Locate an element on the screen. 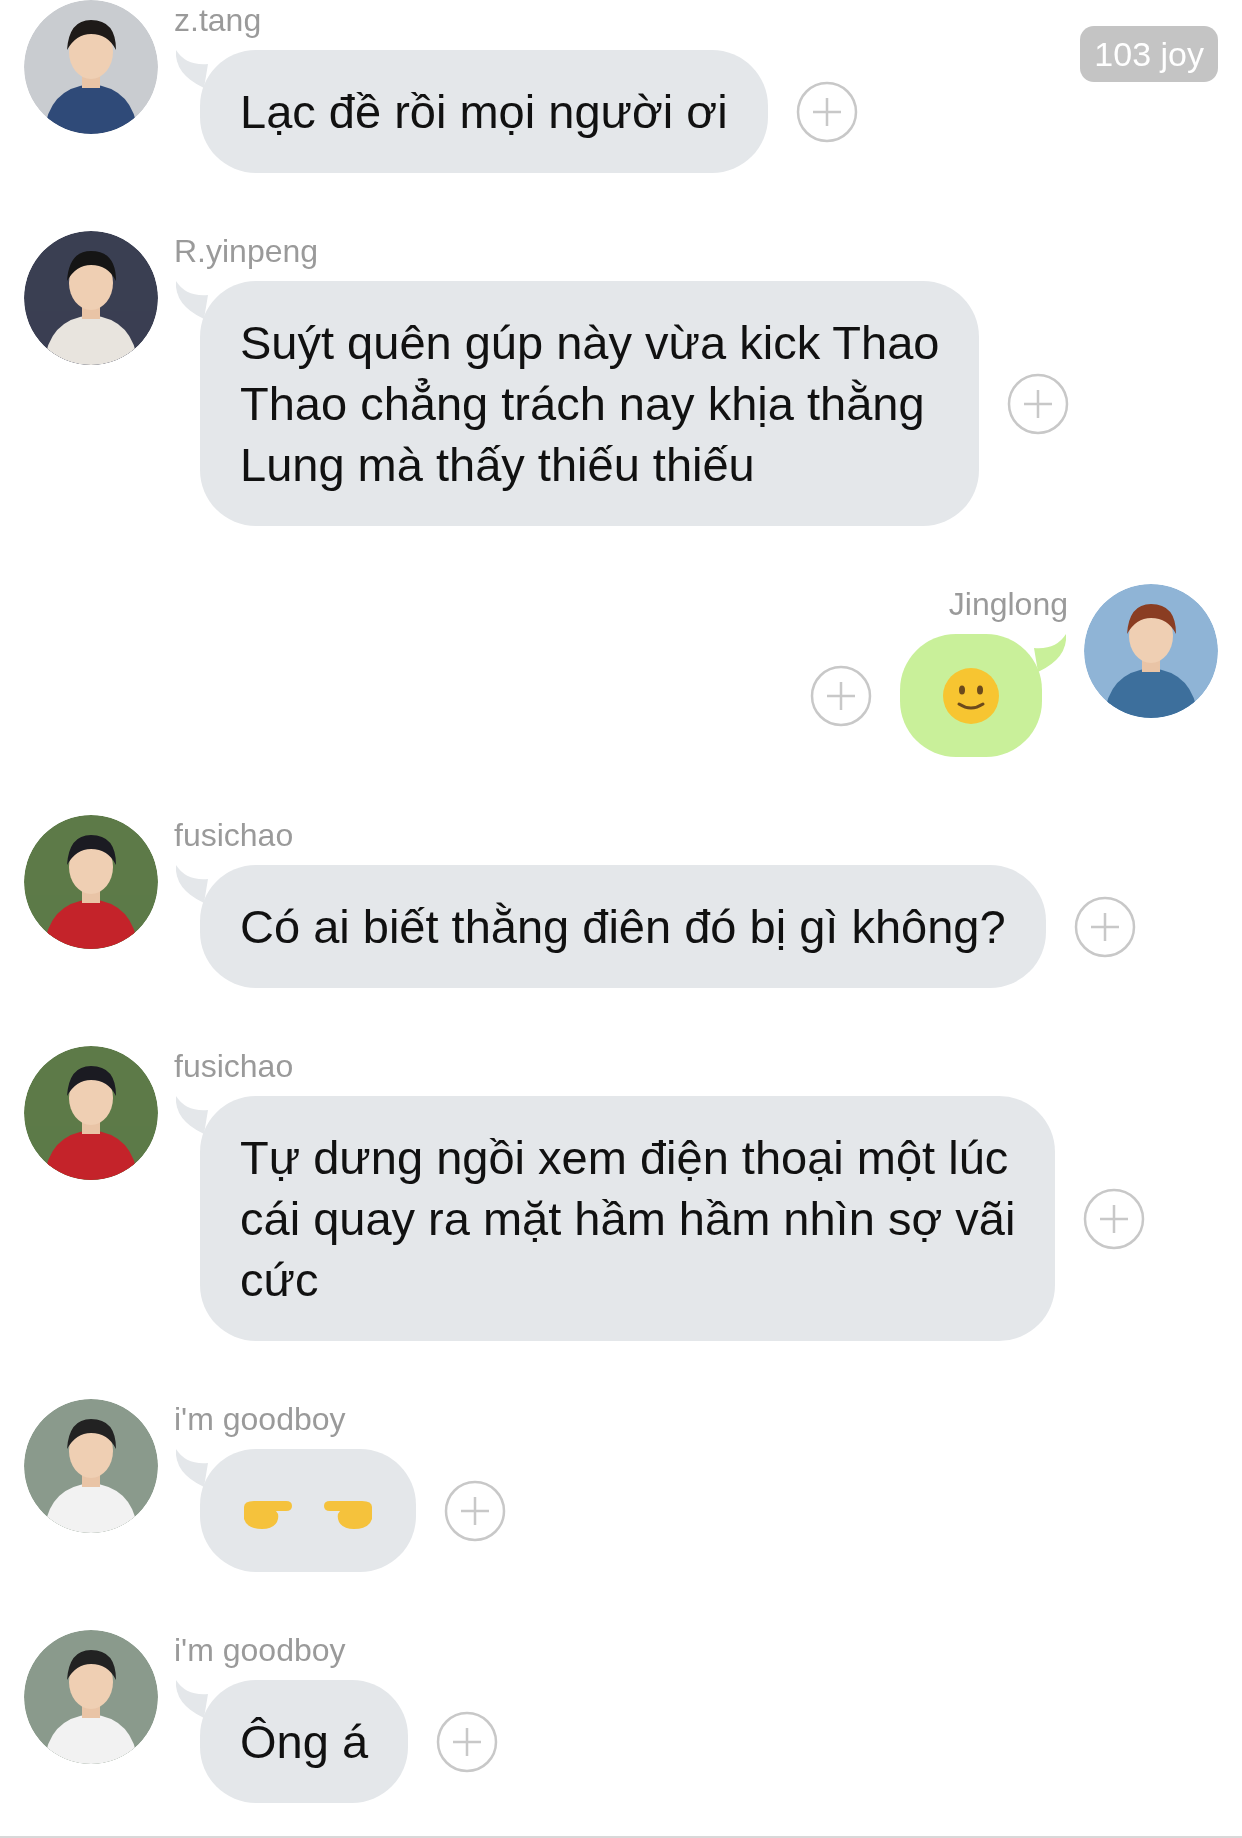 The width and height of the screenshot is (1242, 1838). sender-name: R.yinpeng is located at coordinates (246, 251).